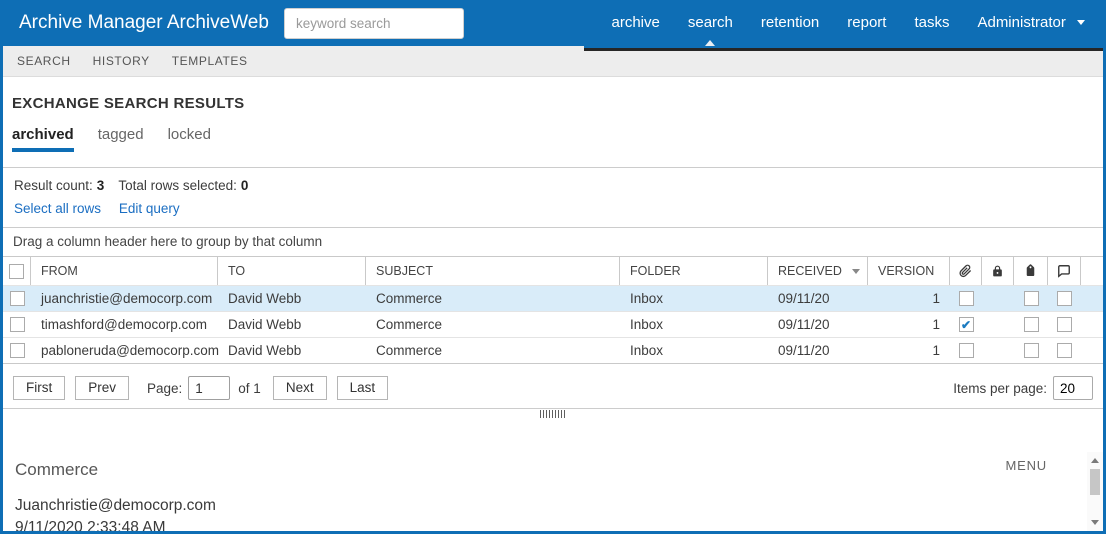  Describe the element at coordinates (210, 61) in the screenshot. I see `subnav-templates: TEMPLATES` at that location.